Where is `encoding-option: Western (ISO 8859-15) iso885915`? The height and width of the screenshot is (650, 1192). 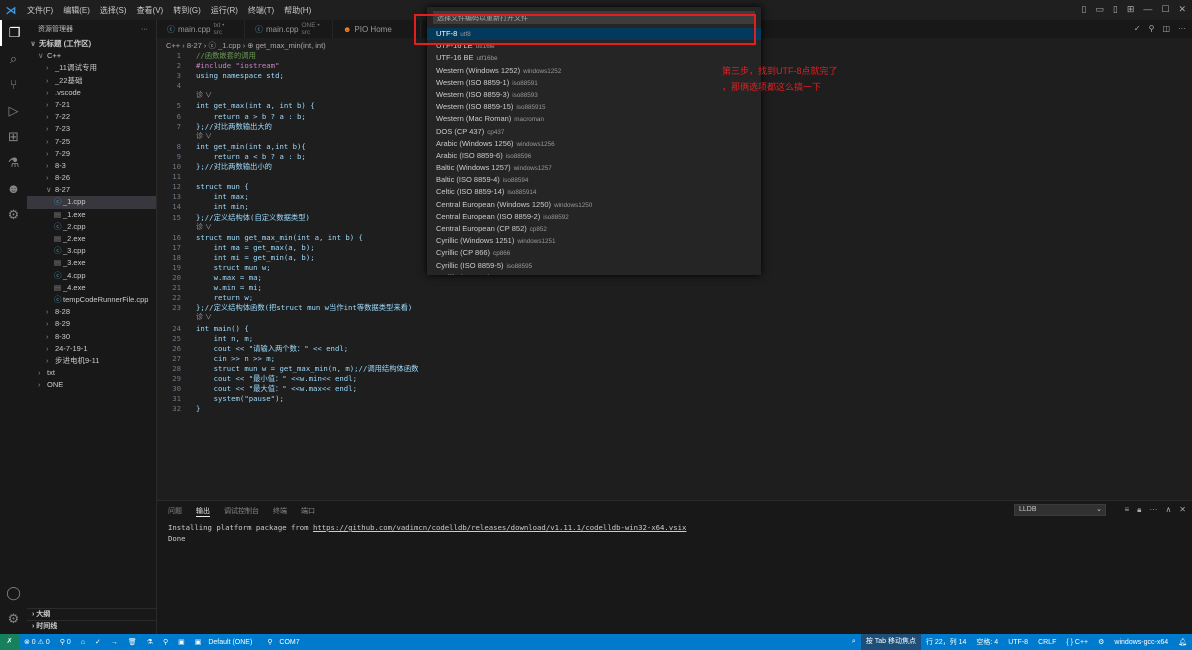
encoding-option: Western (ISO 8859-15) iso885915 is located at coordinates (594, 107).